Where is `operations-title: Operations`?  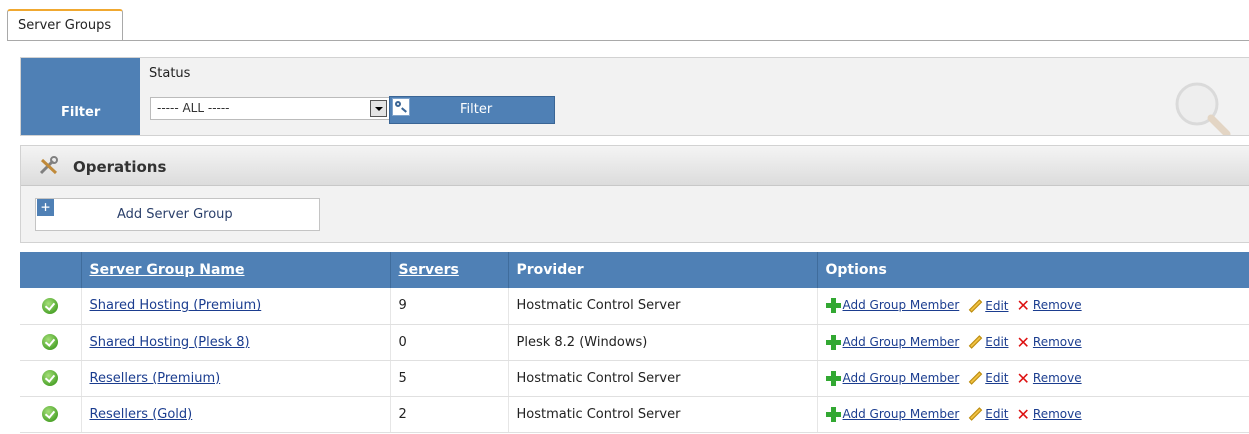
operations-title: Operations is located at coordinates (120, 167).